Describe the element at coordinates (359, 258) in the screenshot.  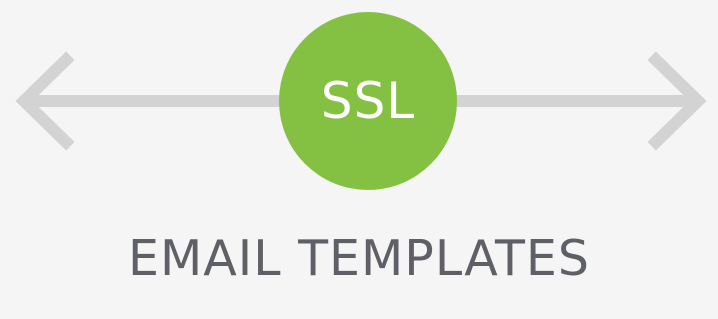
I see `caption-title: EMAIL TEMPLATES` at that location.